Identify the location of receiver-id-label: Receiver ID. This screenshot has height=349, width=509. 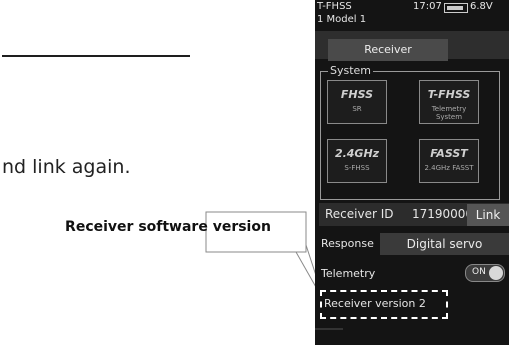
(359, 214).